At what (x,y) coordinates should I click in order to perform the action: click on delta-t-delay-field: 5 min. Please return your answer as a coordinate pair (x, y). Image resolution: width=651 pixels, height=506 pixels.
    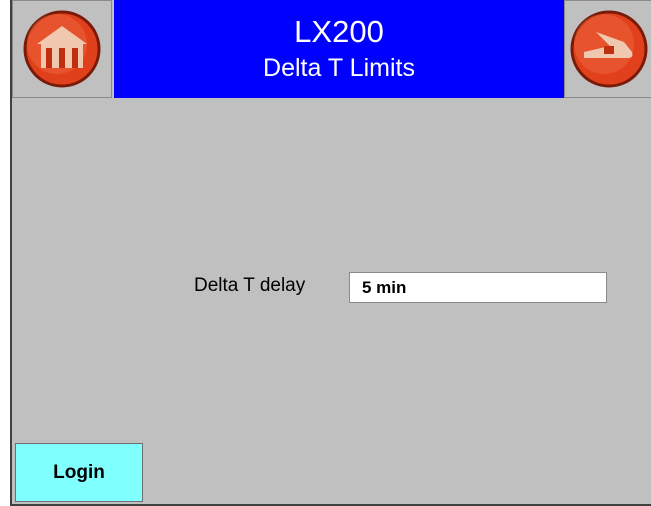
    Looking at the image, I should click on (478, 287).